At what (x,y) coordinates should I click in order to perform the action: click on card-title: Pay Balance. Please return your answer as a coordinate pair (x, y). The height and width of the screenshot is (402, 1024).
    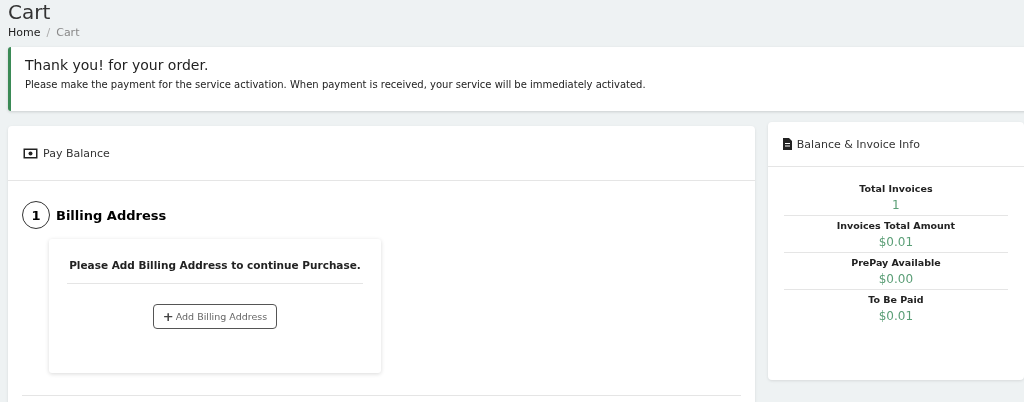
    Looking at the image, I should click on (76, 153).